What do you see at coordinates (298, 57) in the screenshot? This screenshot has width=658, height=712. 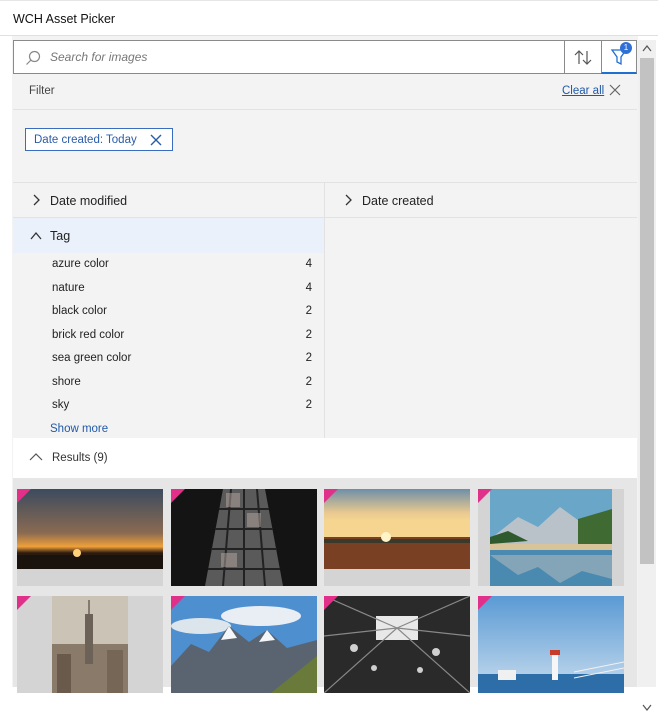 I see `search-input` at bounding box center [298, 57].